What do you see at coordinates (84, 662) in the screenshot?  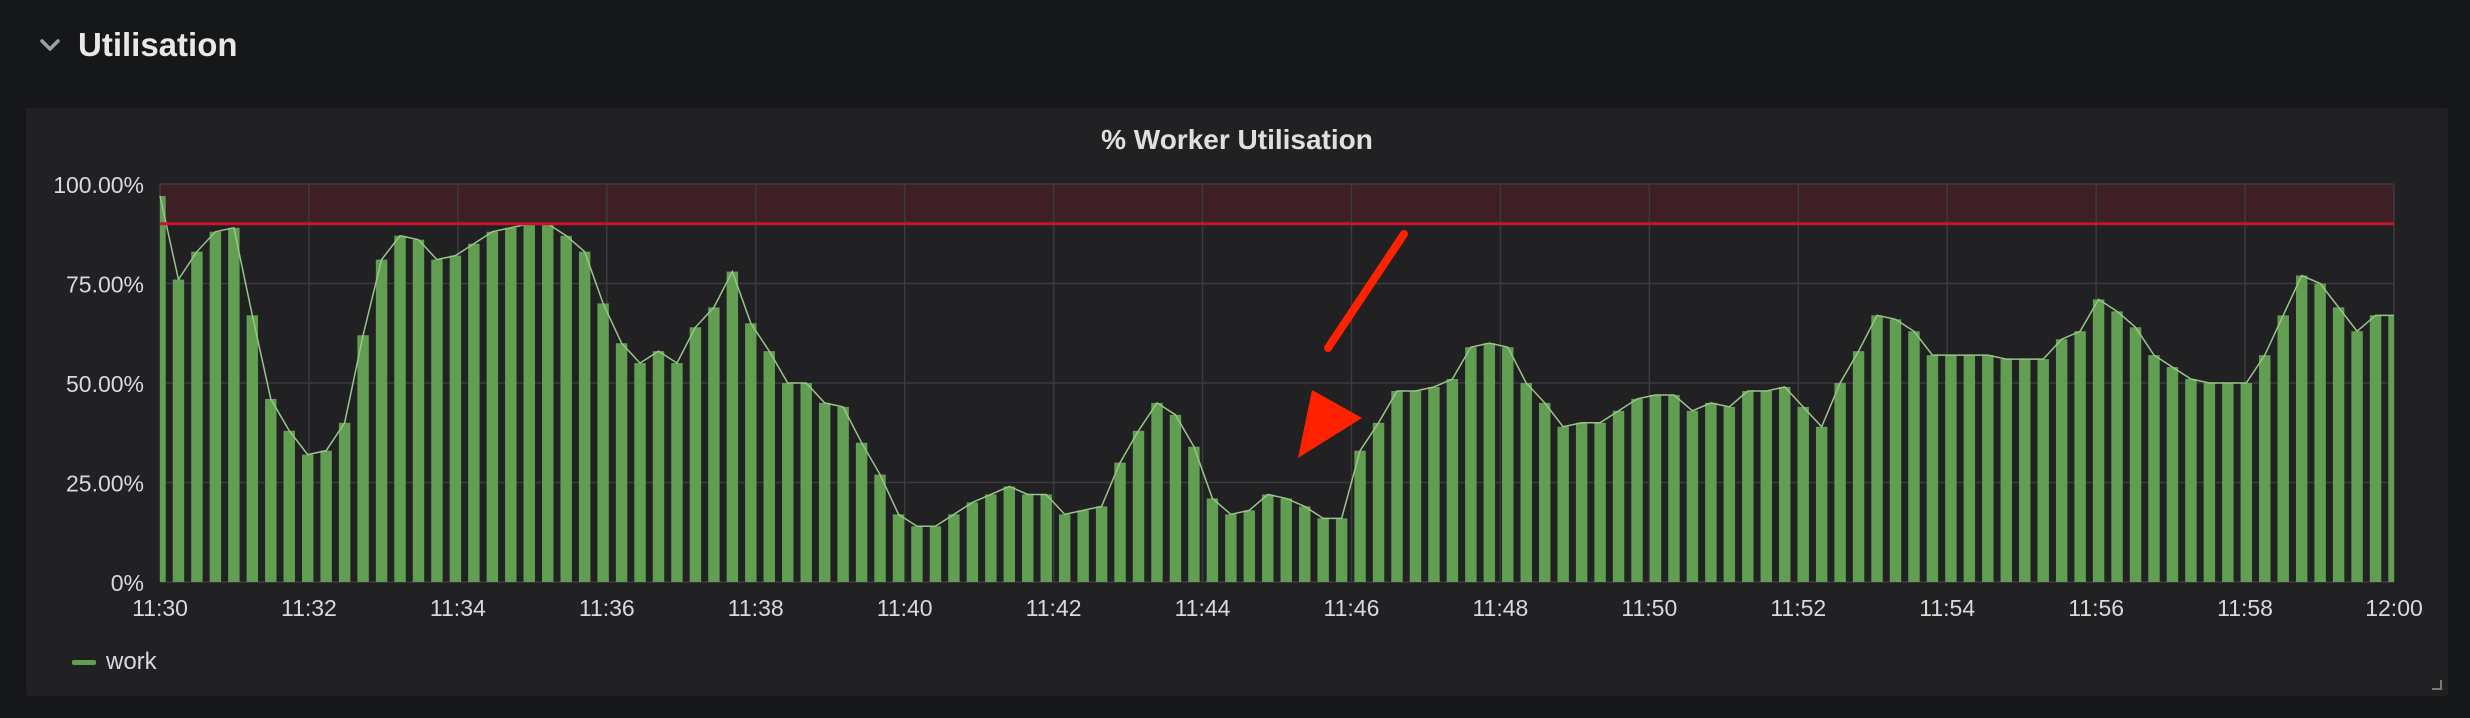 I see `legend-swatch-work` at bounding box center [84, 662].